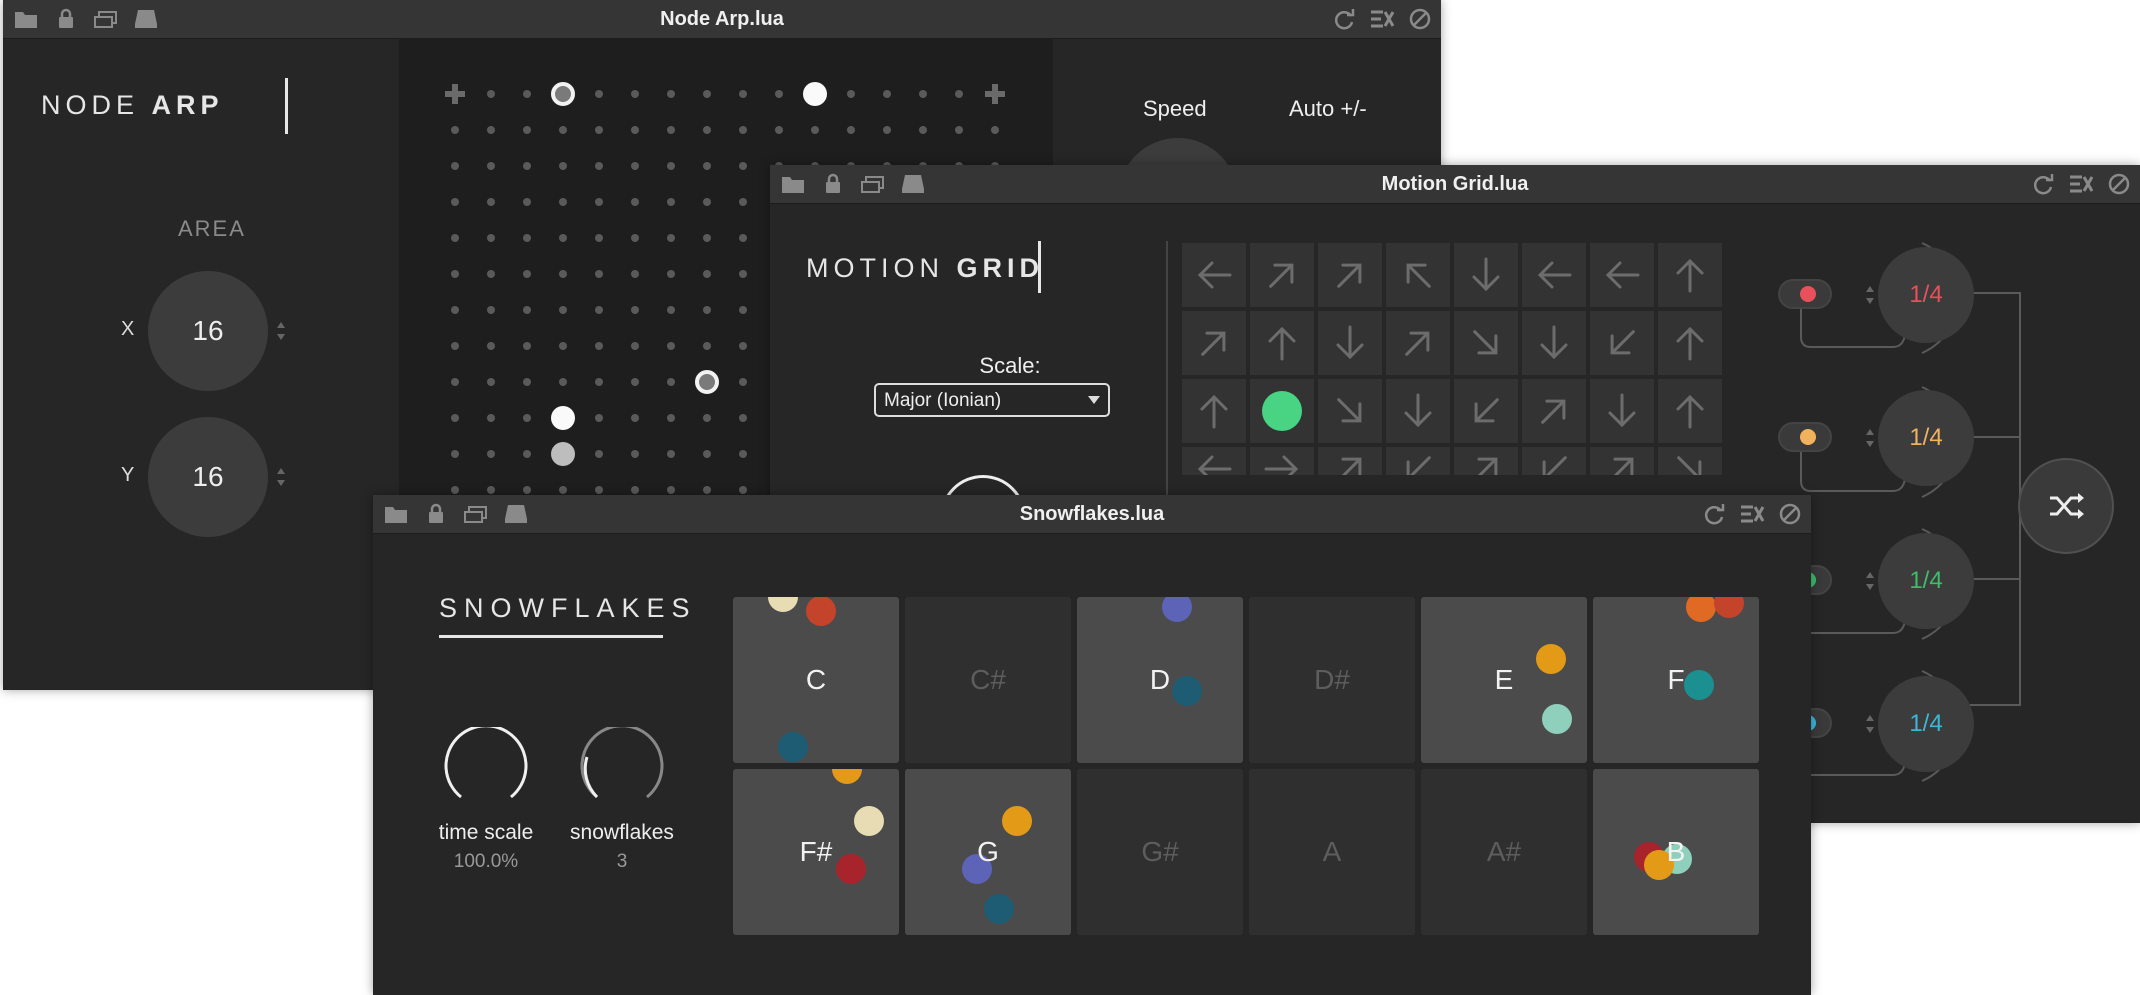  I want to click on lane-rate-knob: 1/4, so click(1926, 295).